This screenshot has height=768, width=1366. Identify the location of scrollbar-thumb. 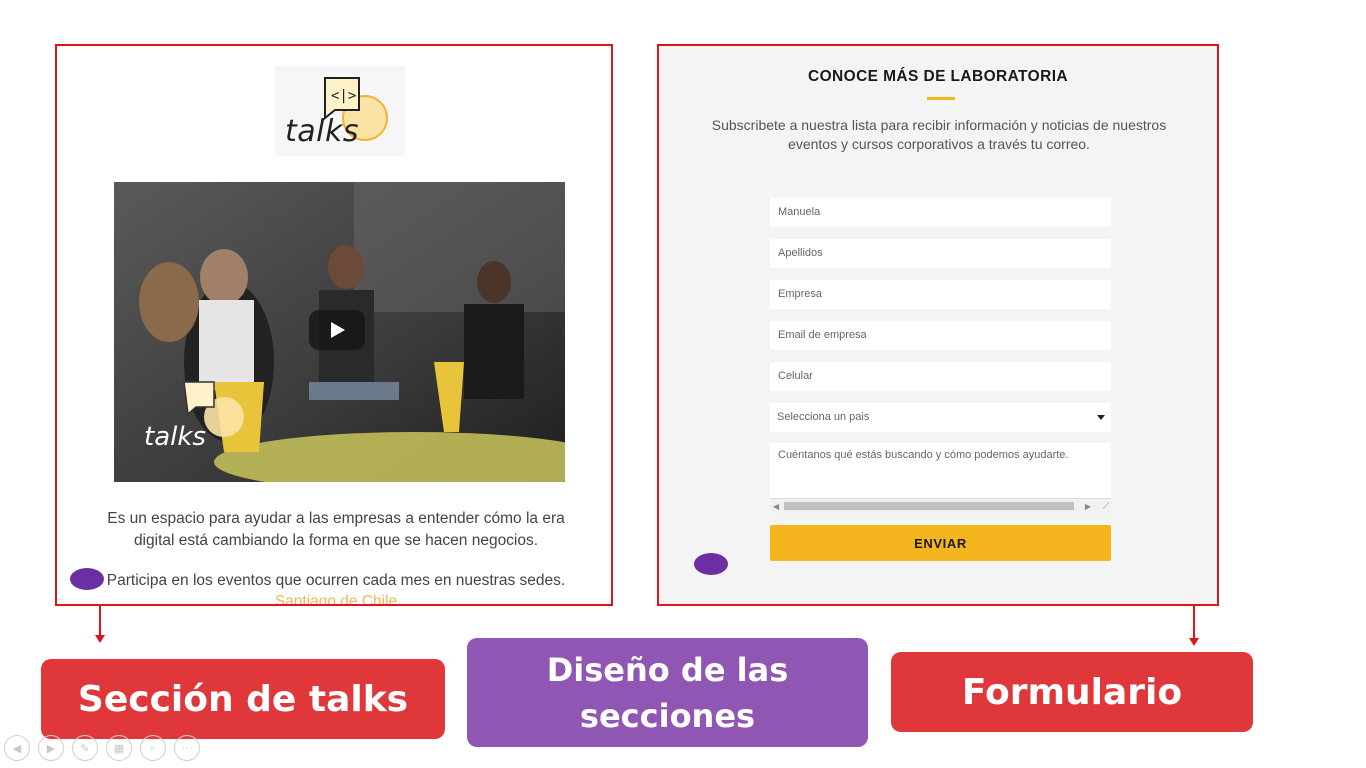
(929, 506).